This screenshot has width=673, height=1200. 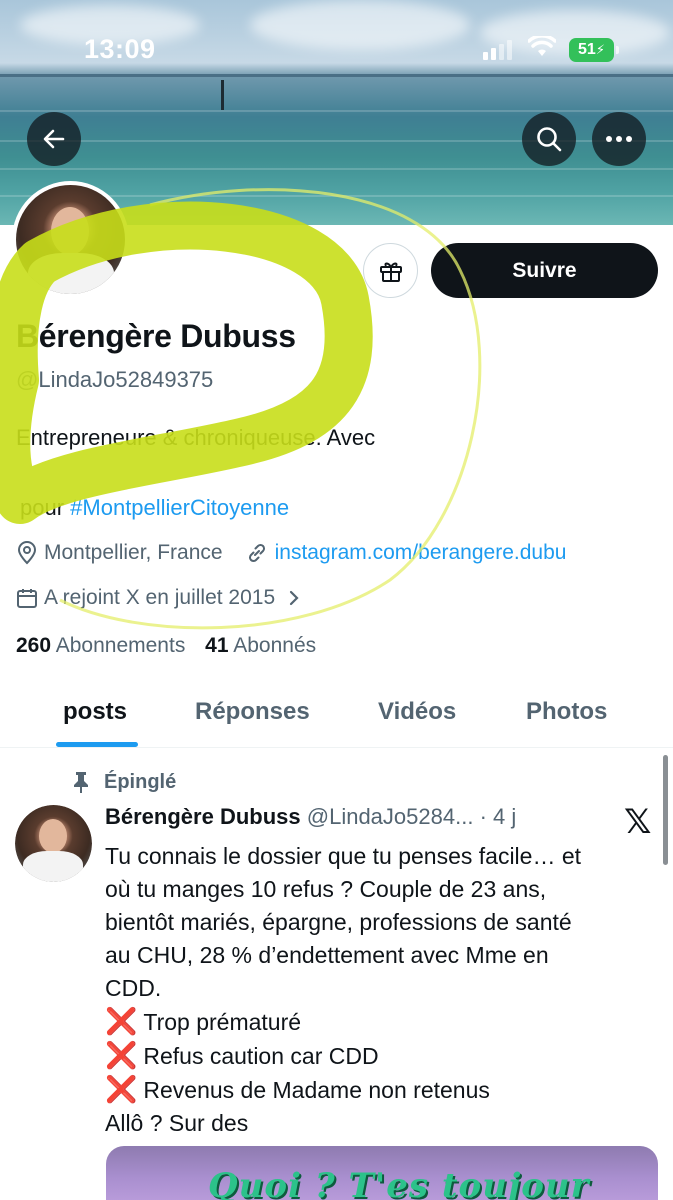 I want to click on scrollbar, so click(x=665, y=810).